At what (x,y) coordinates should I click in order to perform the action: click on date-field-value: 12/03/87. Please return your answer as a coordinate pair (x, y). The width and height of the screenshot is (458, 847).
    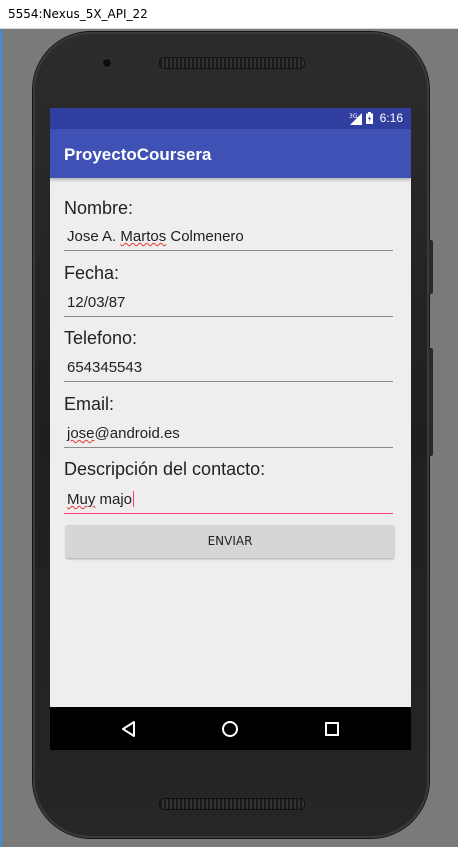
    Looking at the image, I should click on (96, 302).